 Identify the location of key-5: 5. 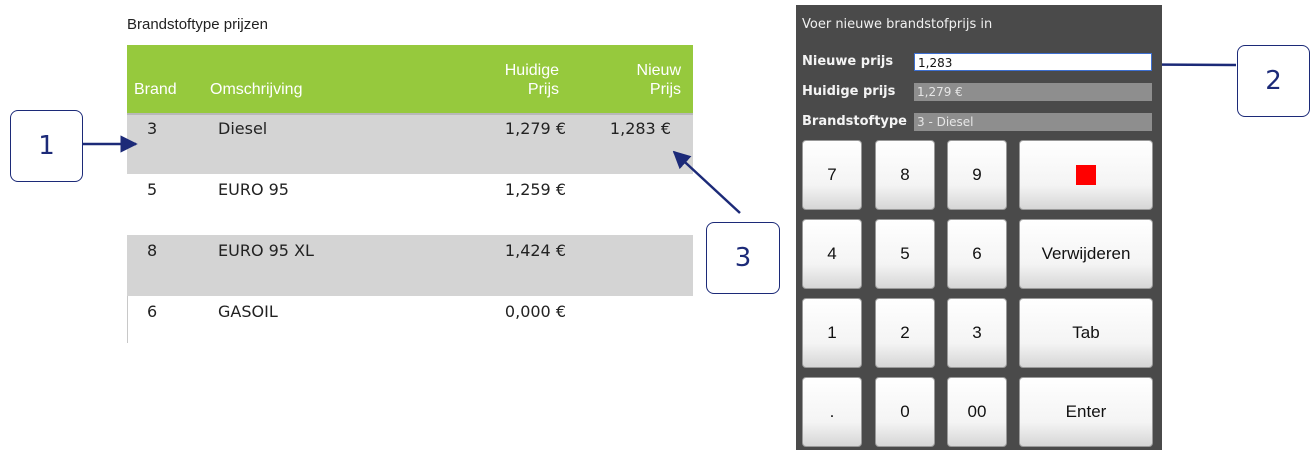
(905, 254).